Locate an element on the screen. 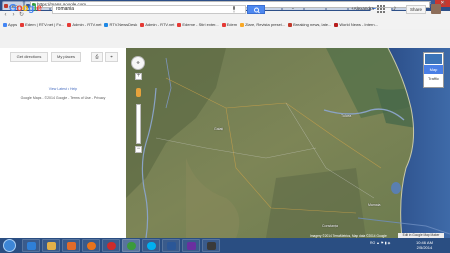 This screenshot has width=450, height=253. get-directions-button: Get directions is located at coordinates (29, 57).